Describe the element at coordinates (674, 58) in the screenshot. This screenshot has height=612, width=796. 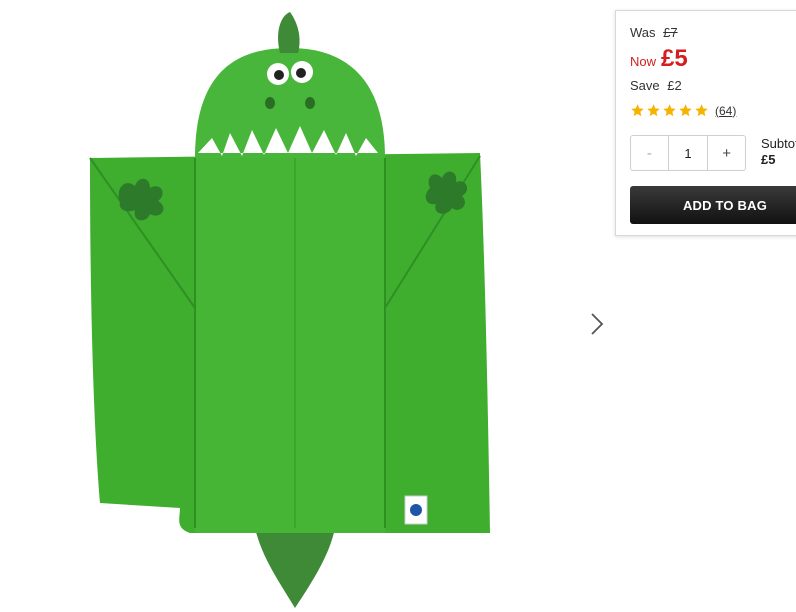
I see `now-value: £5` at that location.